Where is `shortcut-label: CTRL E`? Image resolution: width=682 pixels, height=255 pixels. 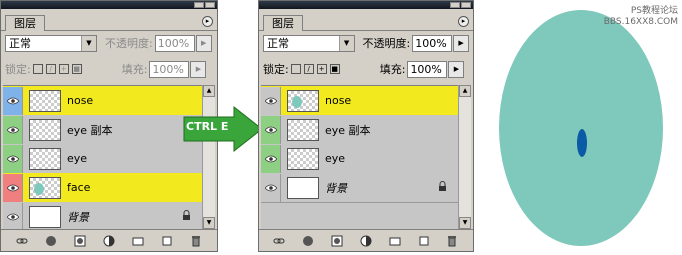
shortcut-label: CTRL E is located at coordinates (207, 126).